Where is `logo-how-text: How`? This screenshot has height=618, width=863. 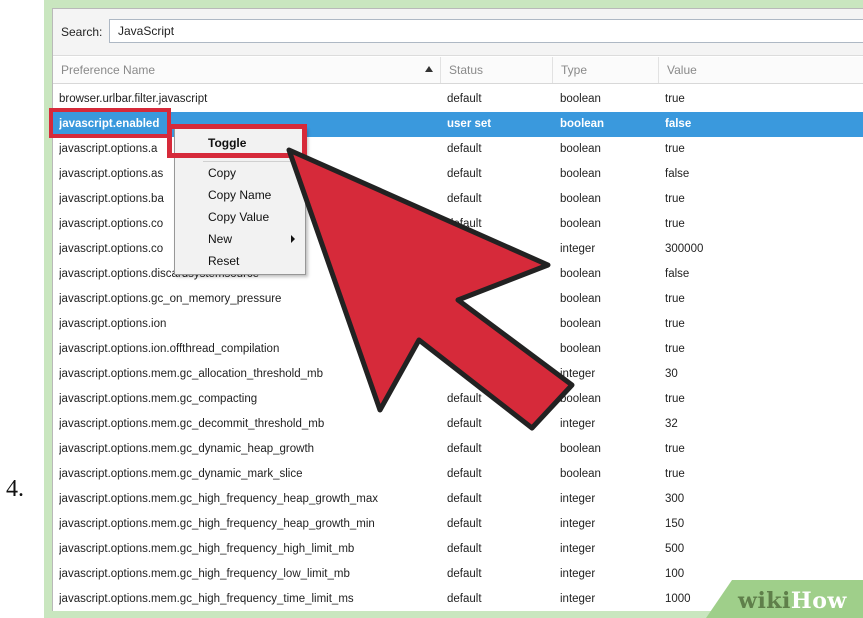 logo-how-text: How is located at coordinates (818, 601).